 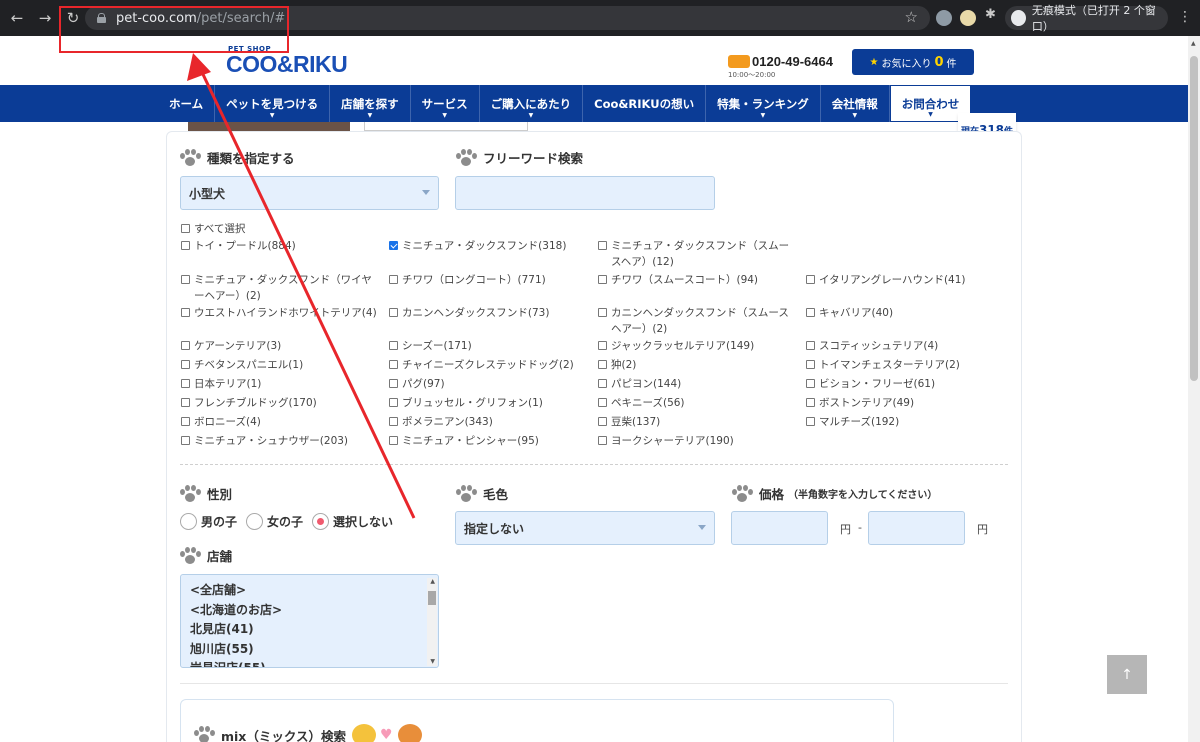 What do you see at coordinates (968, 18) in the screenshot?
I see `translate-extension-icon` at bounding box center [968, 18].